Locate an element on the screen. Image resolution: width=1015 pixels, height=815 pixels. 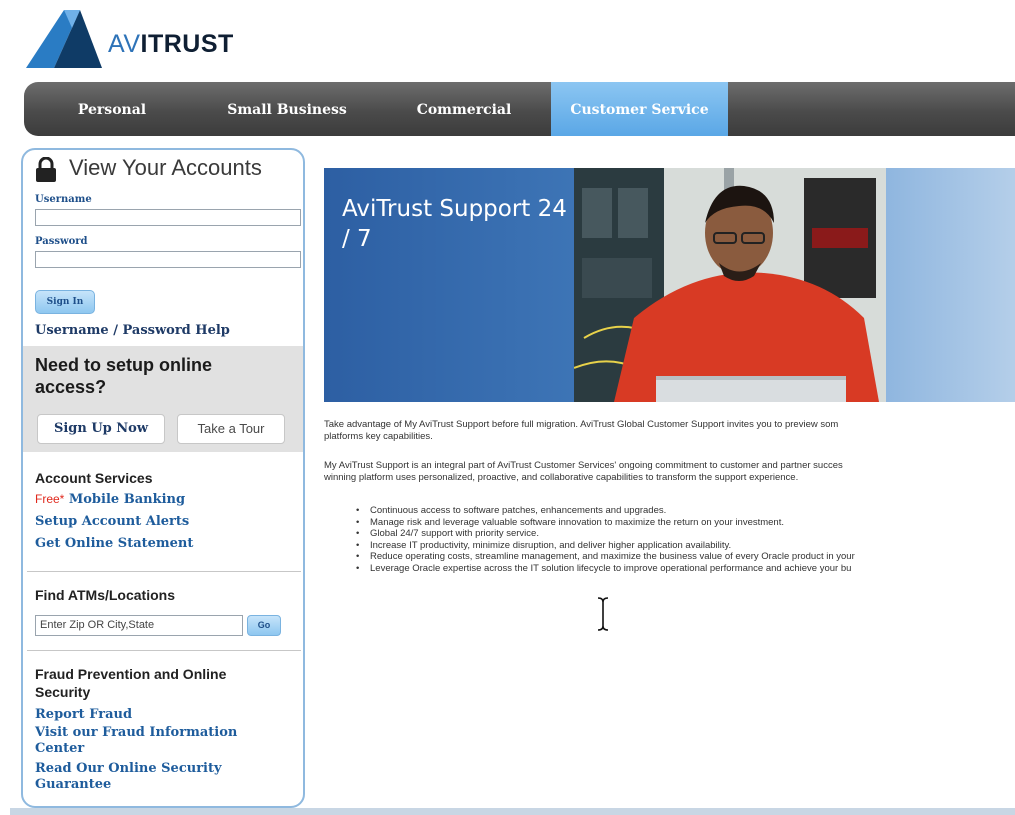
login-title: View Your Accounts is located at coordinates (165, 167).